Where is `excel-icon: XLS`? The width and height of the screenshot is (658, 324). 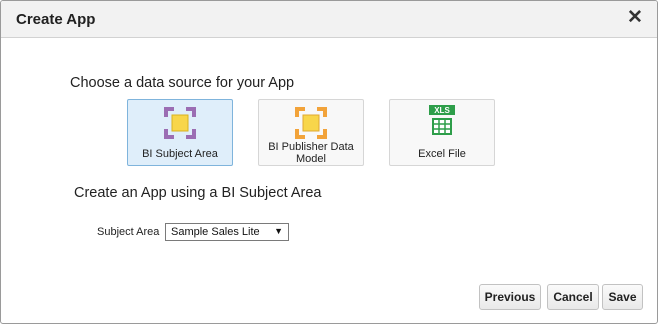 excel-icon: XLS is located at coordinates (442, 120).